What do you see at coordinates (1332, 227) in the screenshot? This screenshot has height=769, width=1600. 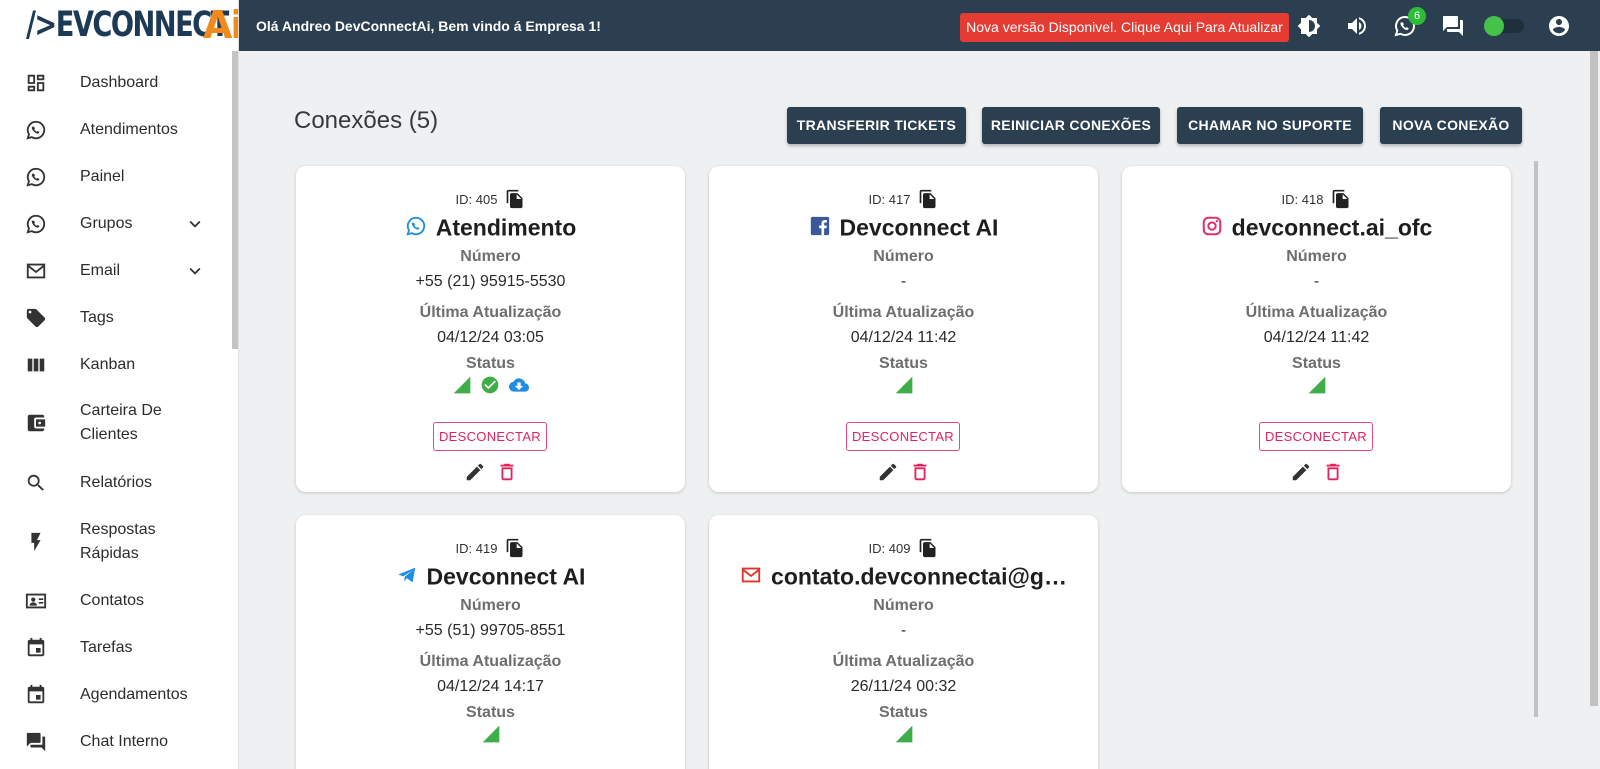 I see `connection-name: devconnect.ai_ofc` at bounding box center [1332, 227].